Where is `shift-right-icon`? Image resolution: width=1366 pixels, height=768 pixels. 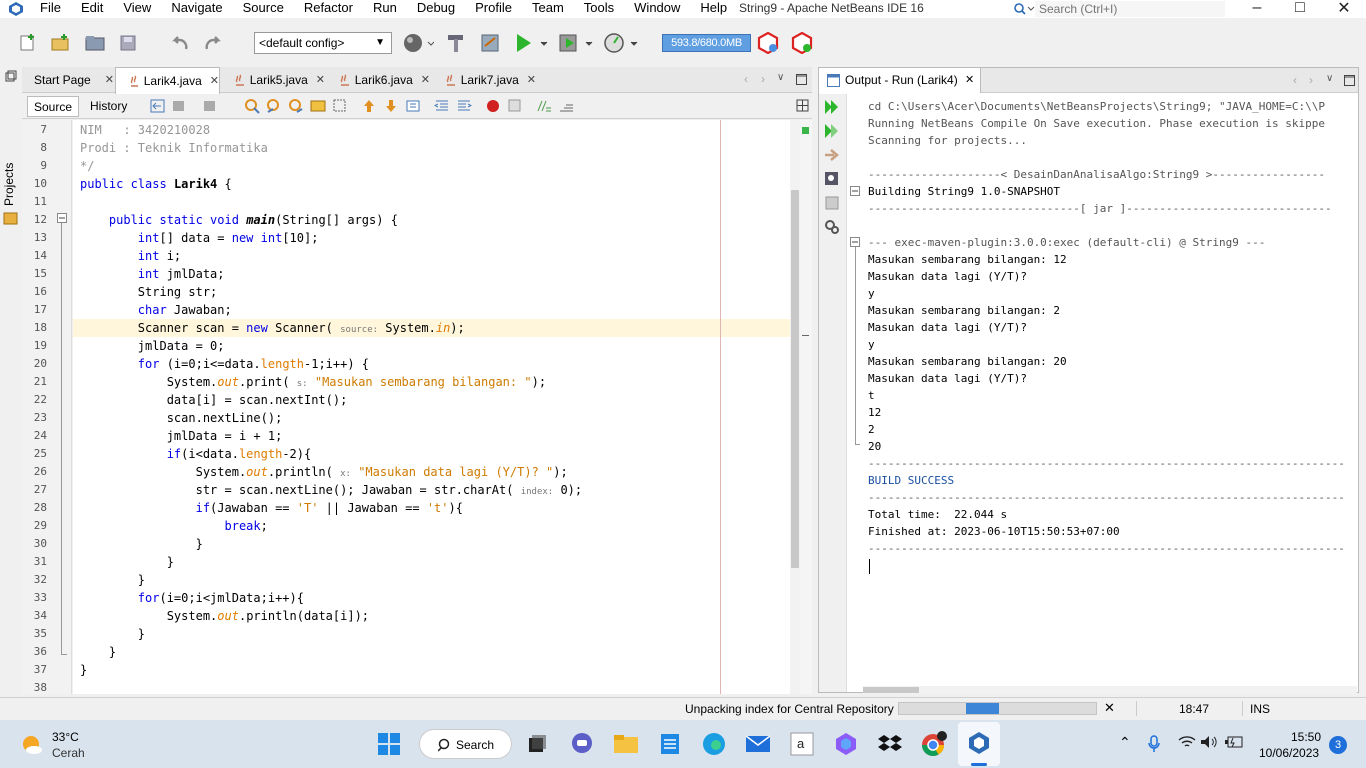 shift-right-icon is located at coordinates (464, 106).